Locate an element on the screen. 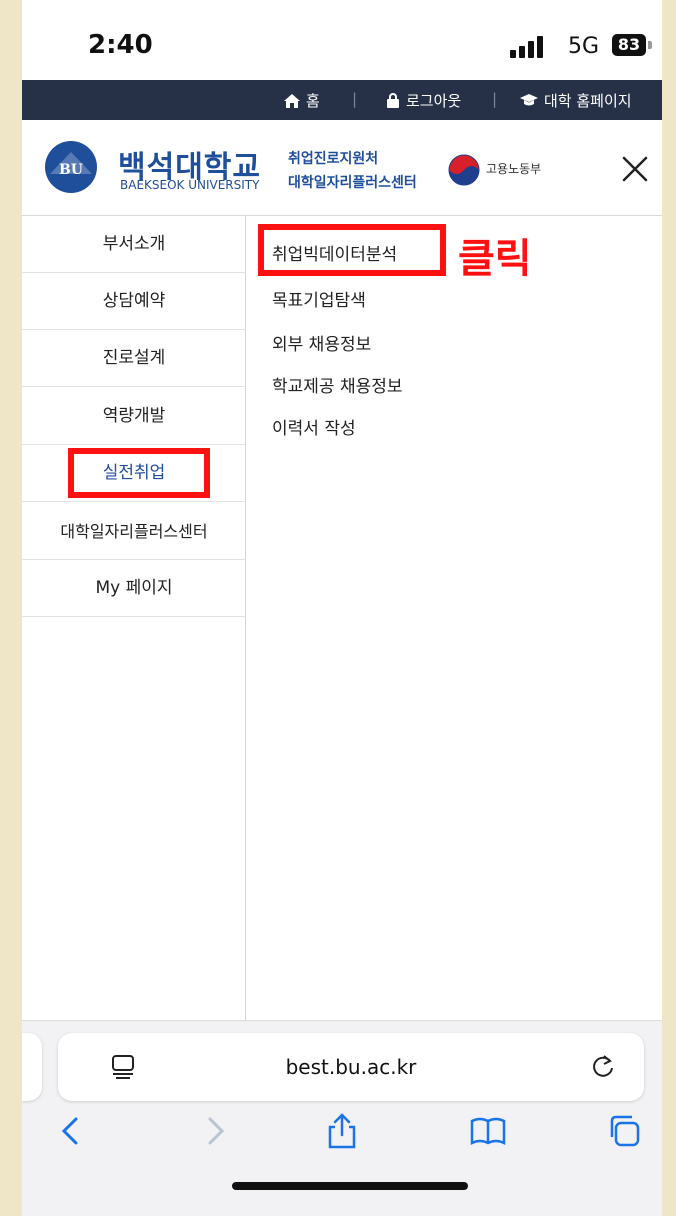 The width and height of the screenshot is (676, 1216). nav-item-career-design: 진로설계 is located at coordinates (134, 358).